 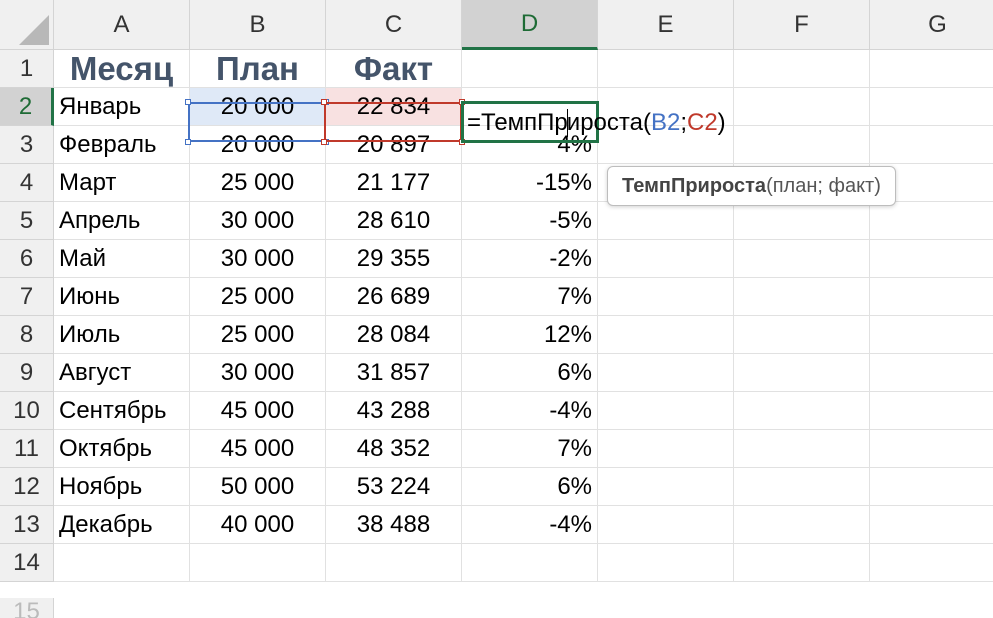 I want to click on column-header-c: C, so click(x=394, y=25).